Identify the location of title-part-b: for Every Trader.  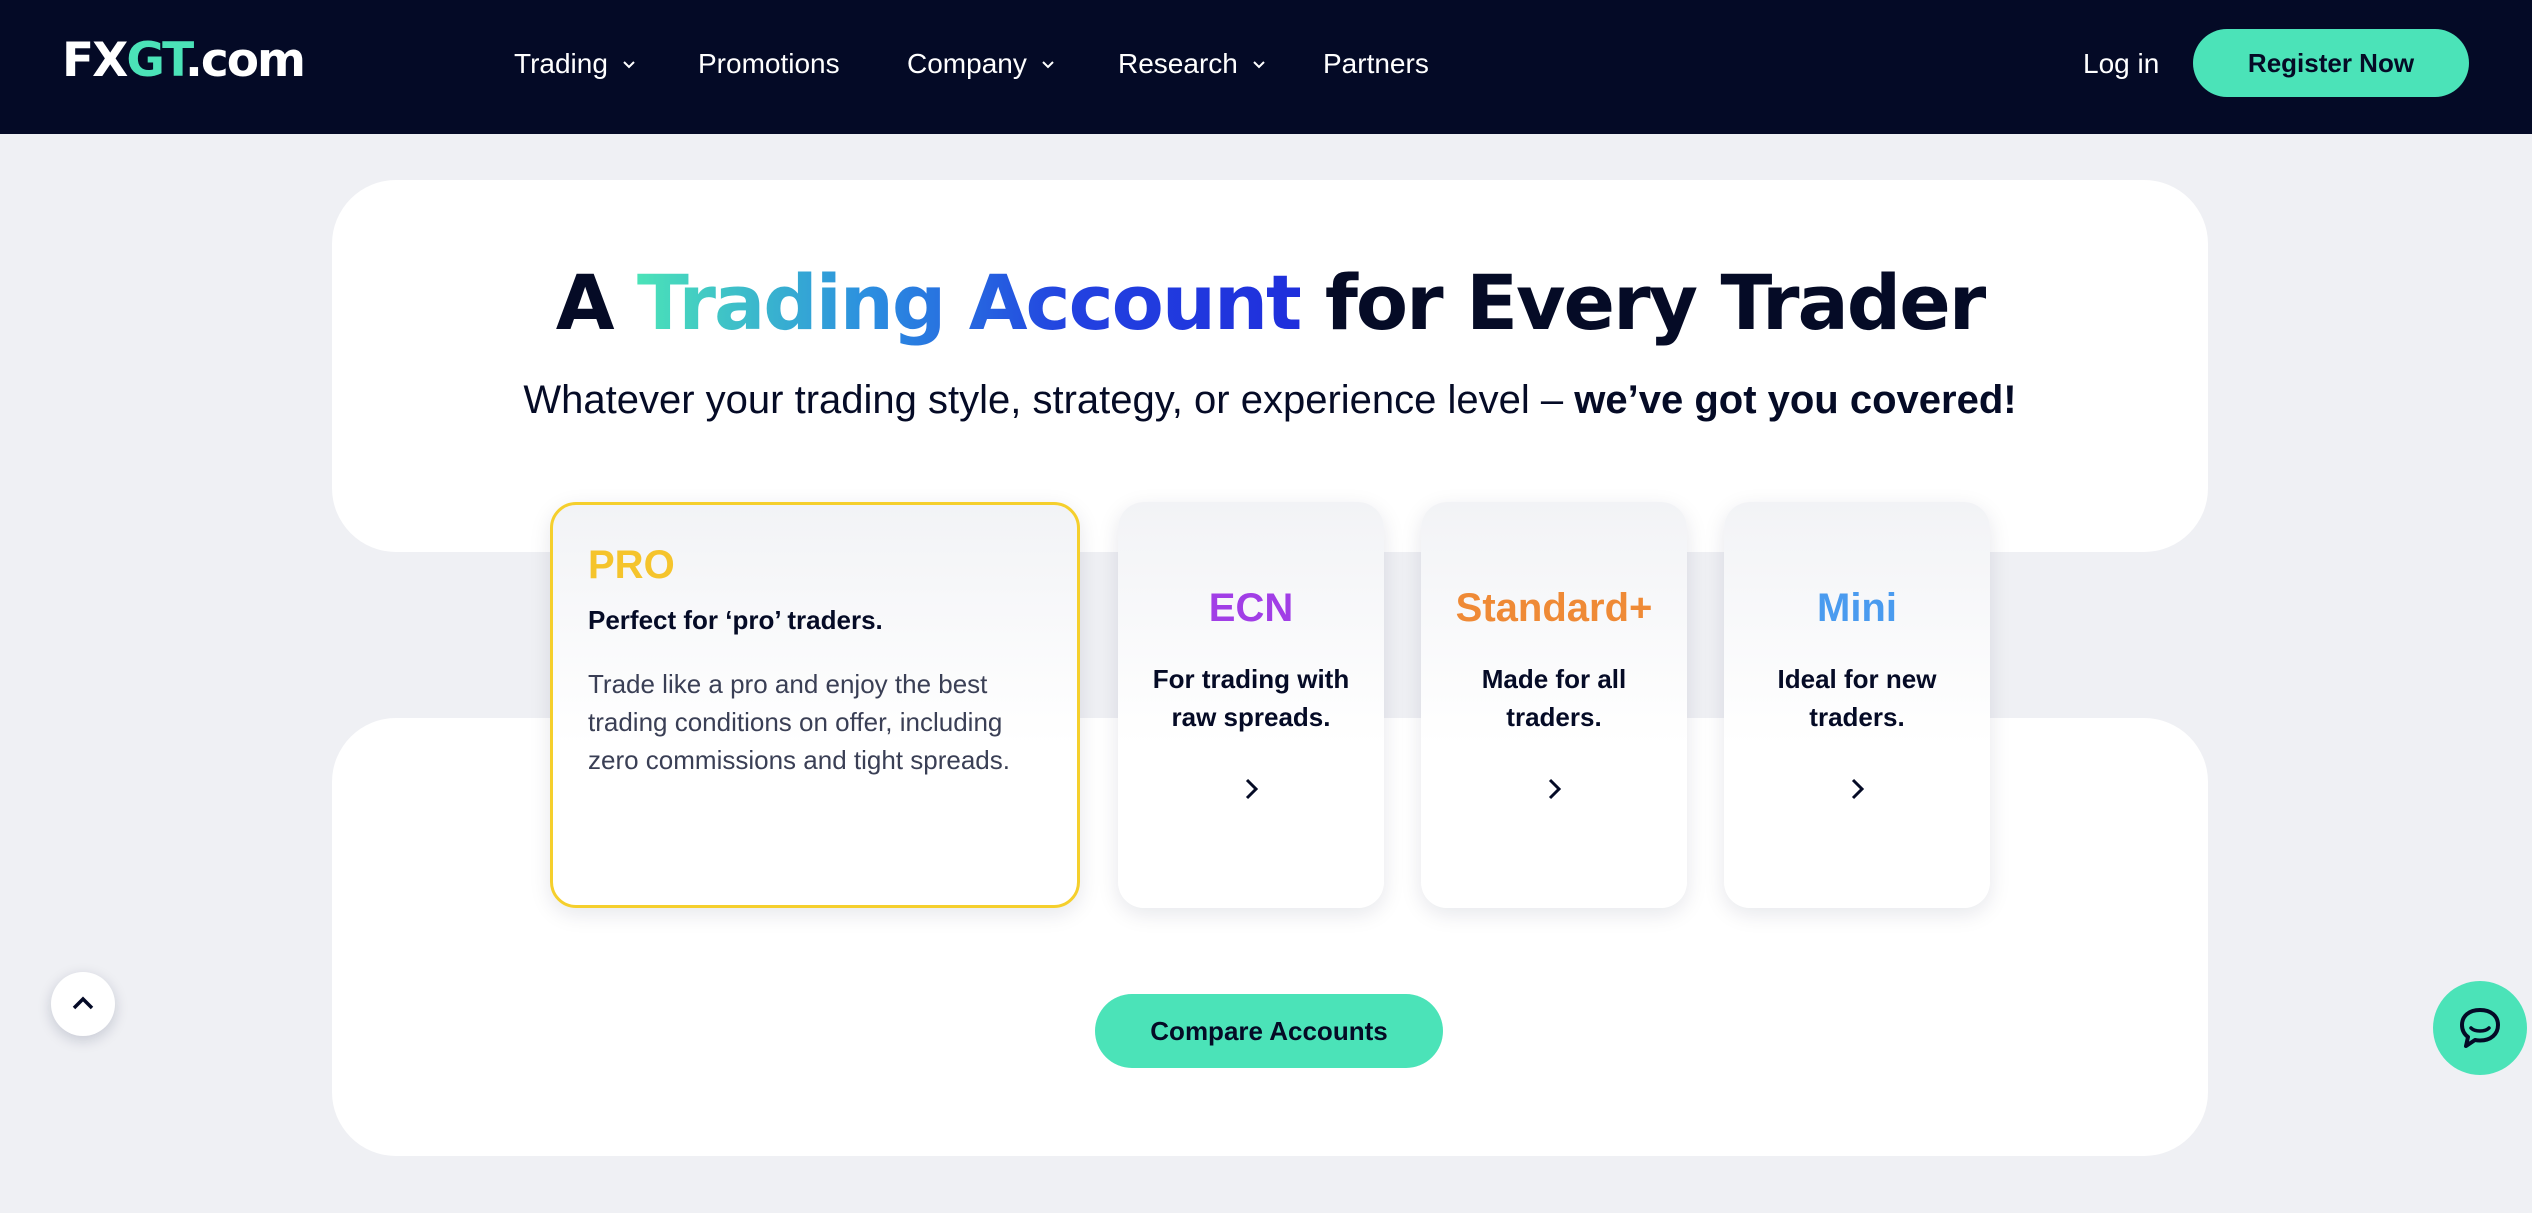
(1643, 302).